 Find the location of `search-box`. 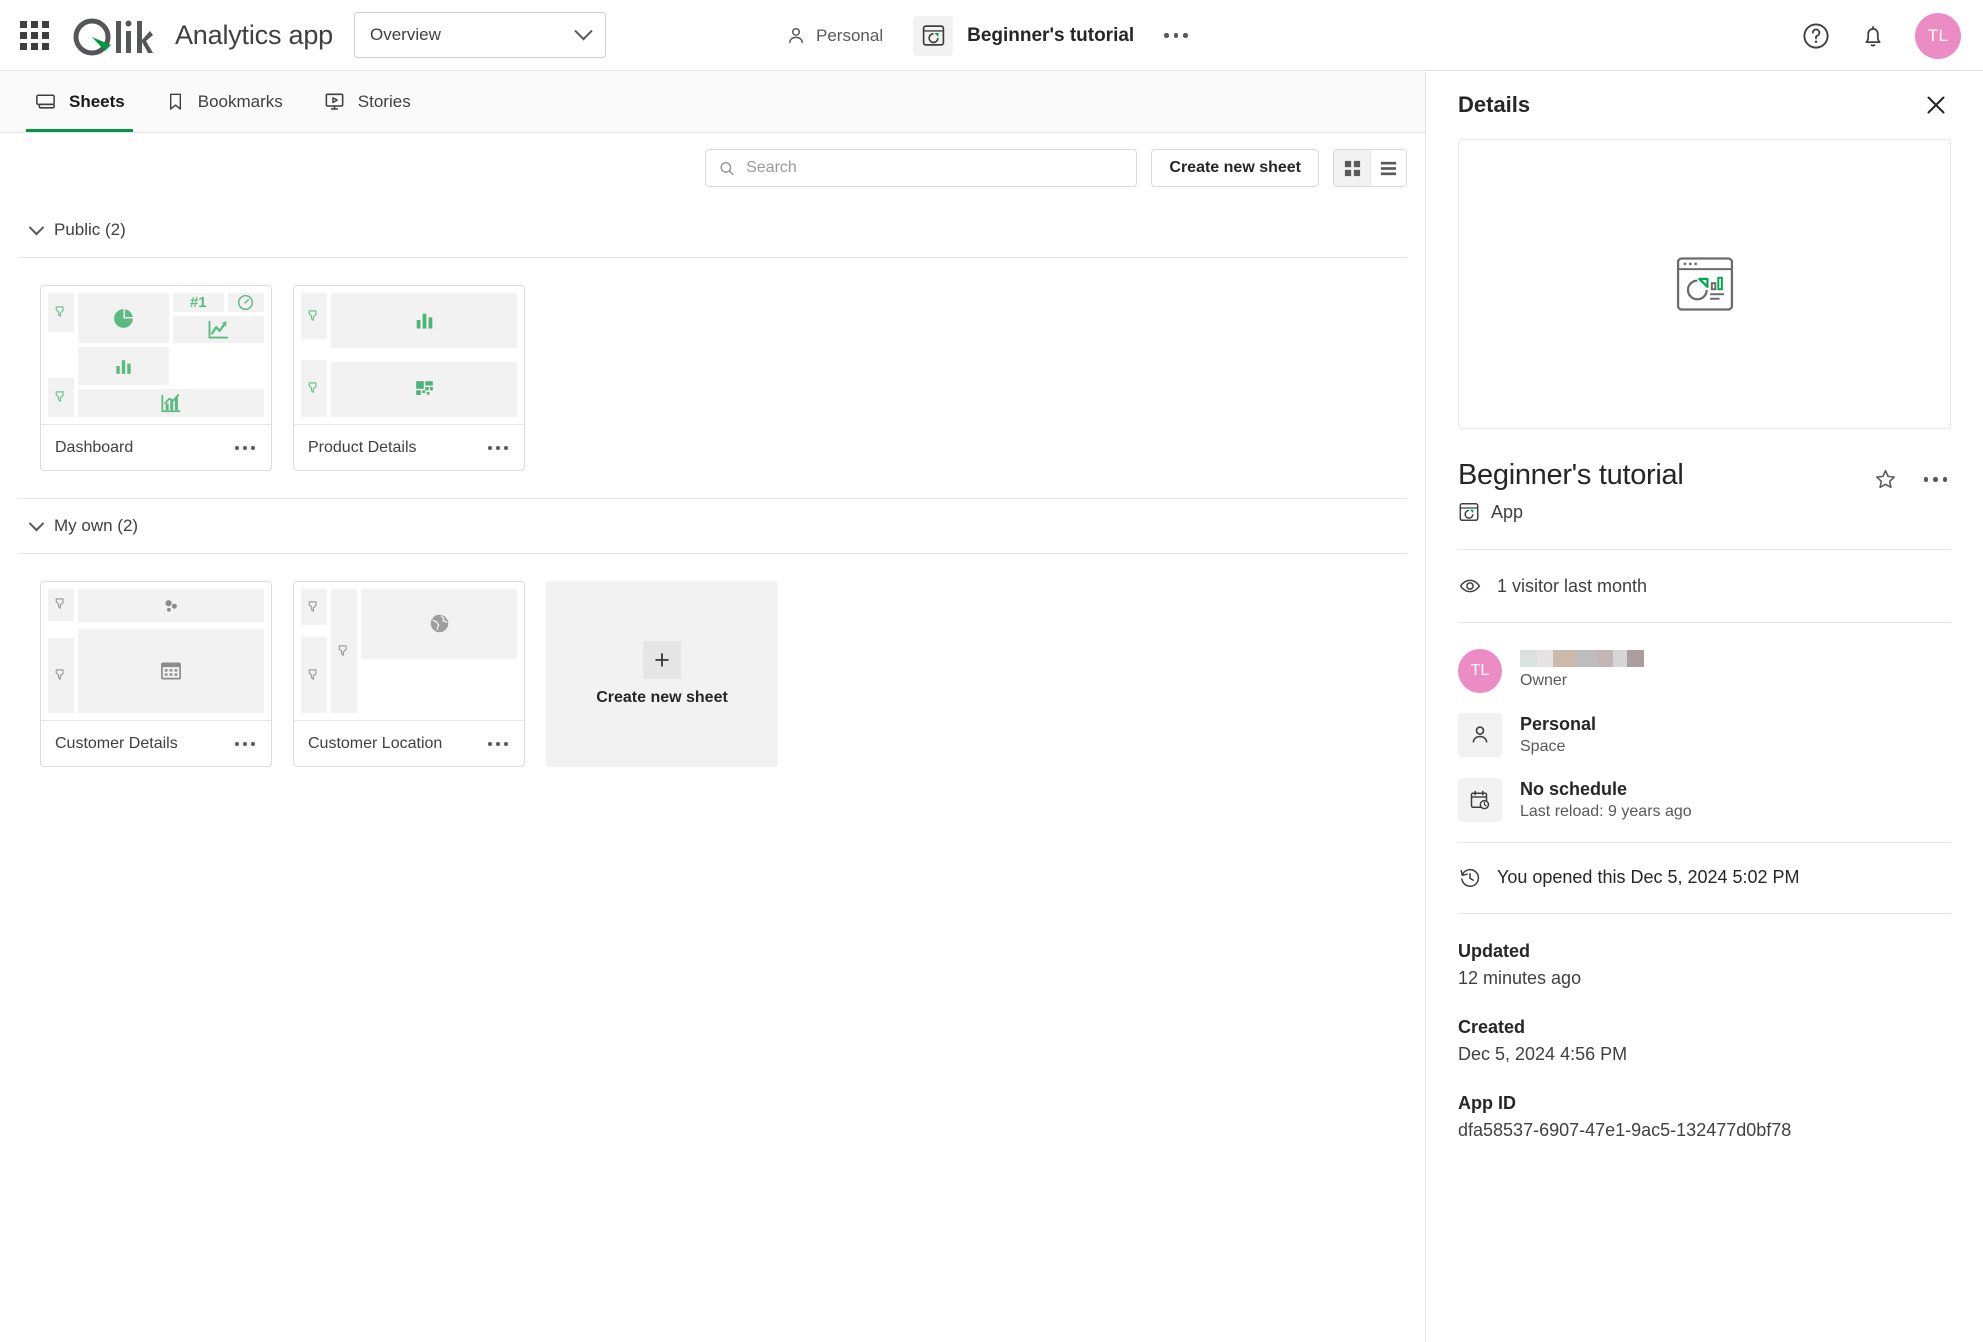

search-box is located at coordinates (921, 168).